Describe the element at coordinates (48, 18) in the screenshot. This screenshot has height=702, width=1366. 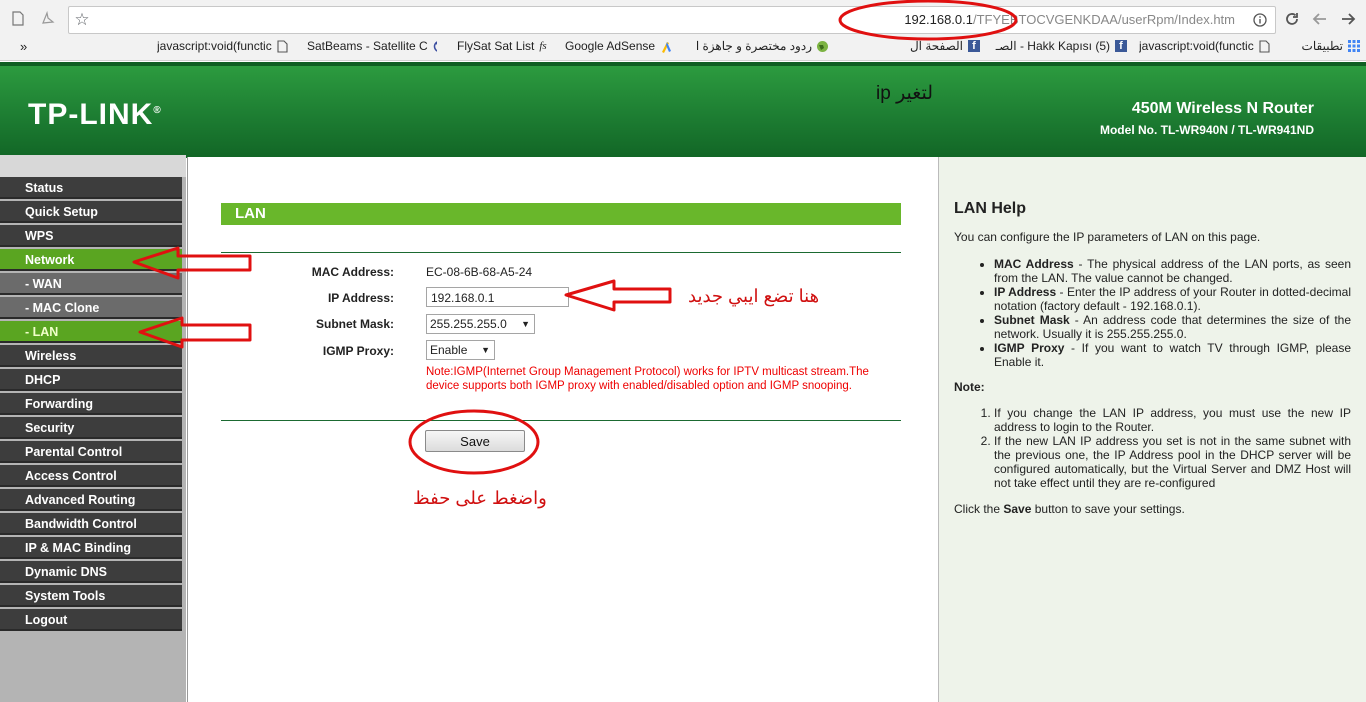
I see `pdf-icon` at that location.